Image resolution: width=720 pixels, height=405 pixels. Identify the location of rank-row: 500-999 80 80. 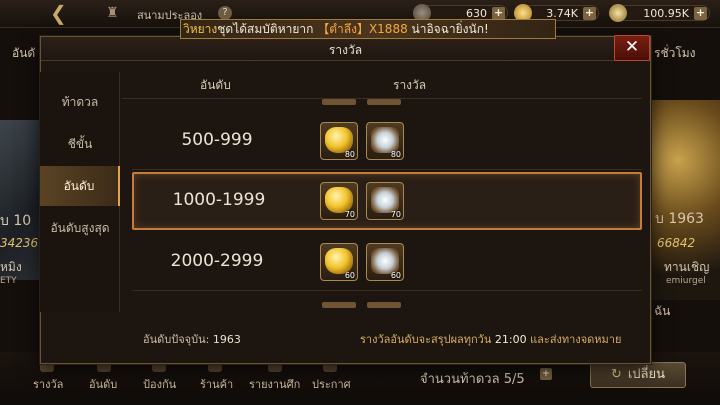
(387, 141).